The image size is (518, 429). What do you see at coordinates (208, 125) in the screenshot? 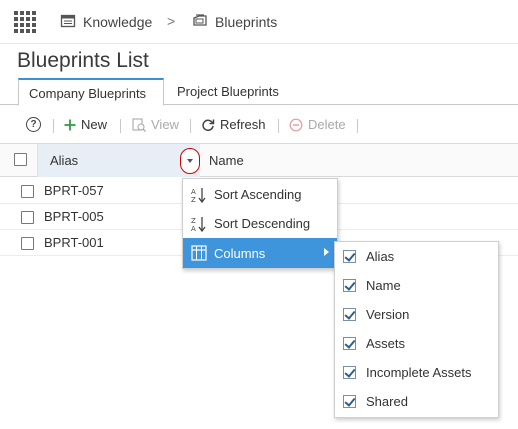
I see `refresh-icon` at bounding box center [208, 125].